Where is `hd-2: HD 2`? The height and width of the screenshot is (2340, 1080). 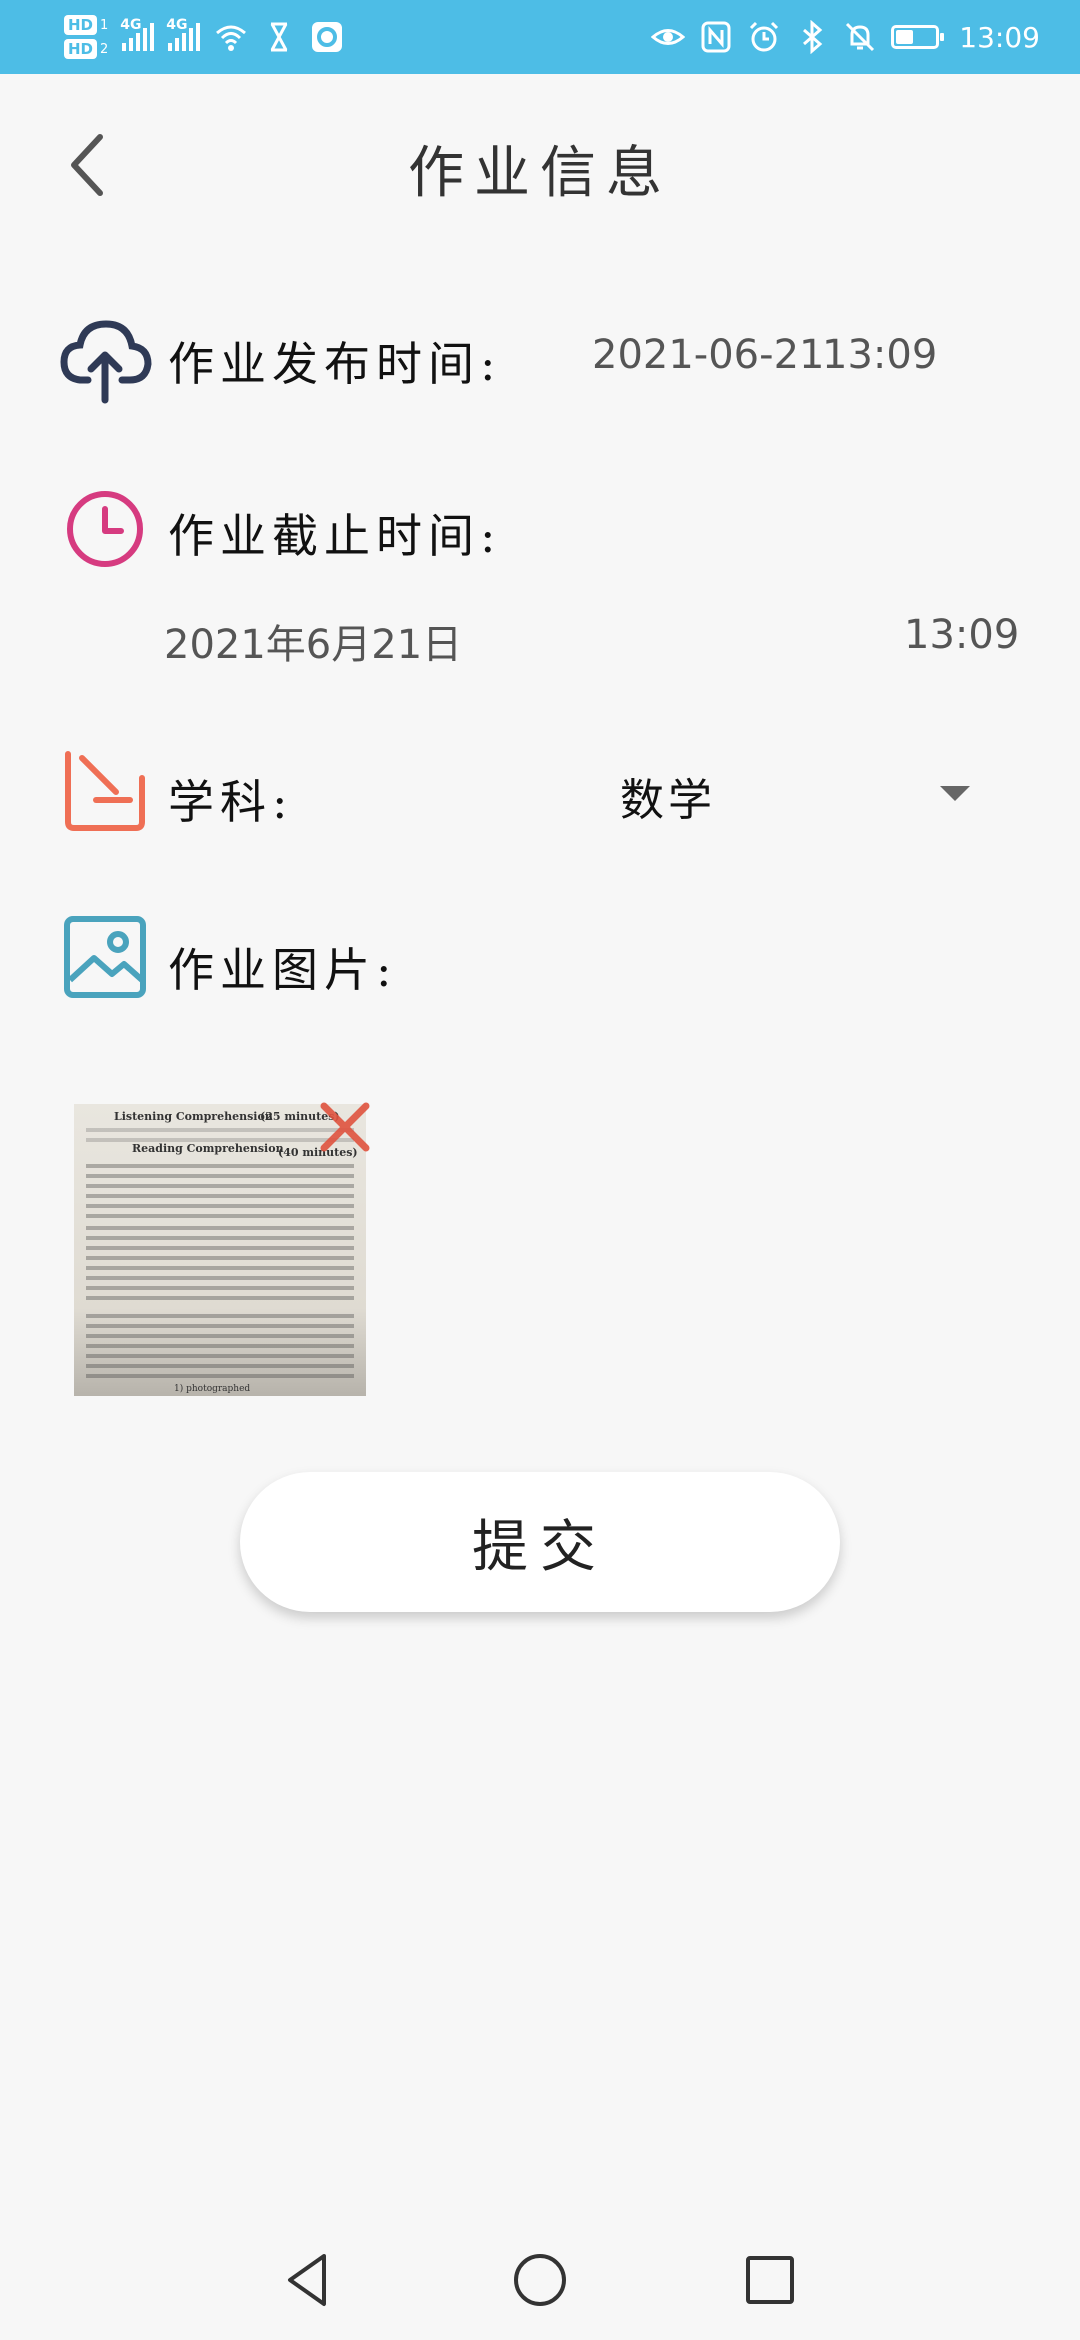
hd-2: HD 2 is located at coordinates (86, 49).